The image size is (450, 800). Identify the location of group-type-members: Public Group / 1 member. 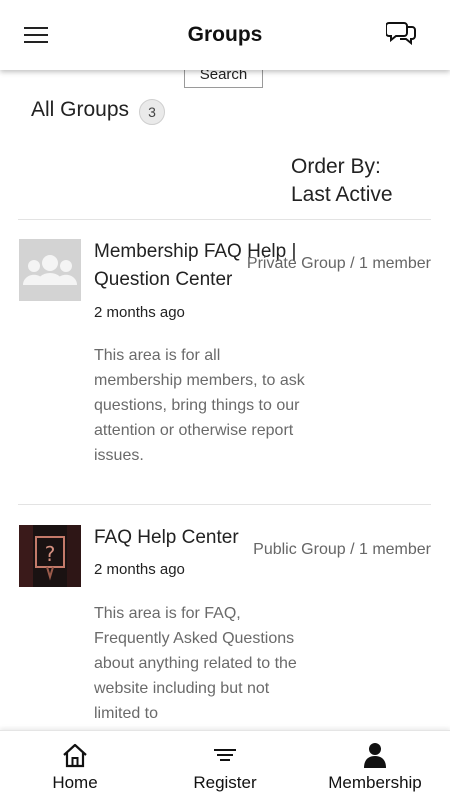
(342, 549).